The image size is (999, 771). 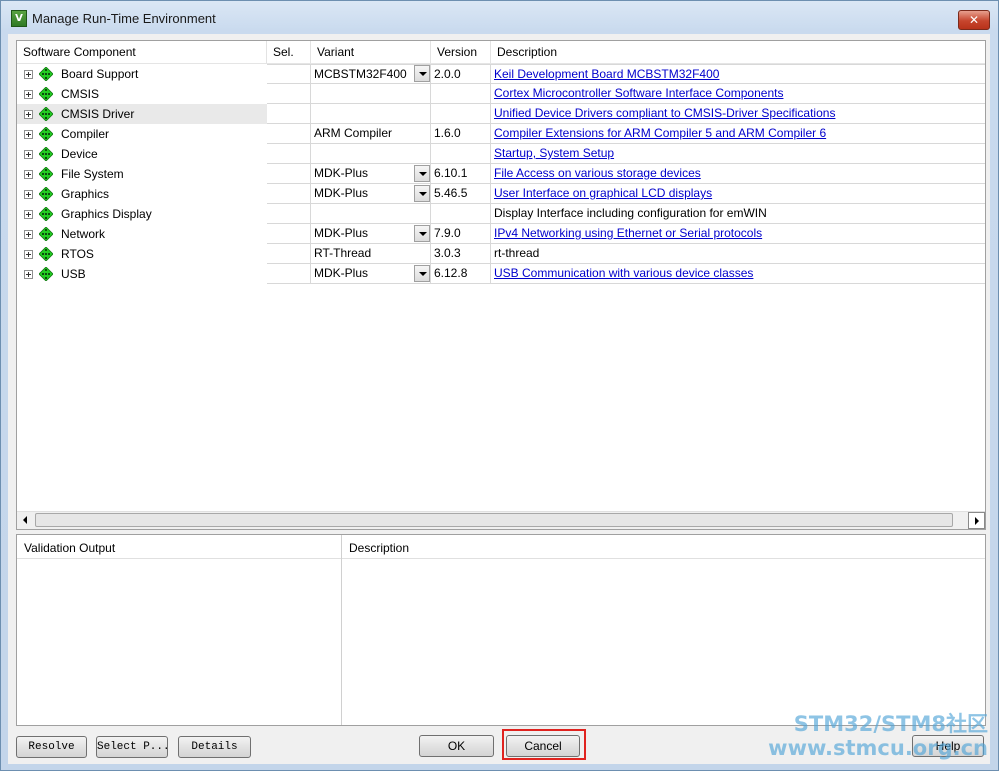 What do you see at coordinates (142, 52) in the screenshot?
I see `header-software-component: Software Component` at bounding box center [142, 52].